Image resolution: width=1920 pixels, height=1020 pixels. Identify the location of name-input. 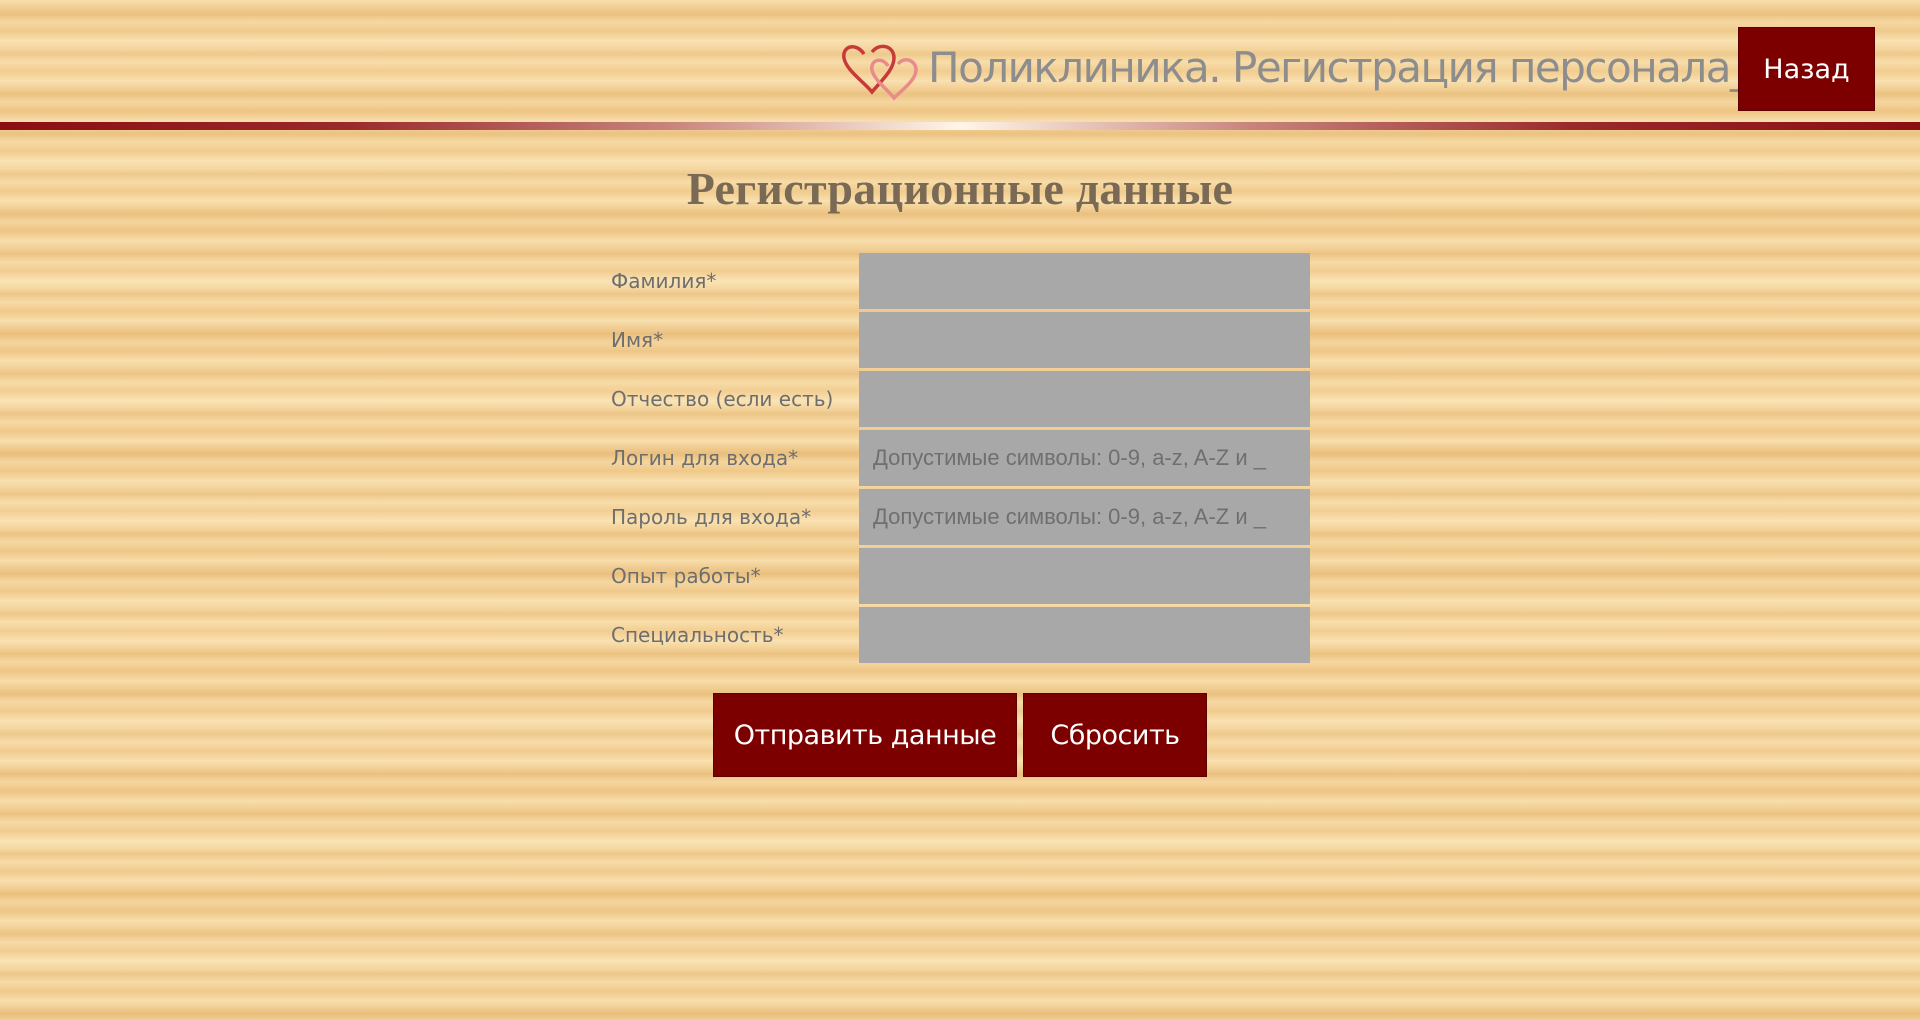
(1084, 340).